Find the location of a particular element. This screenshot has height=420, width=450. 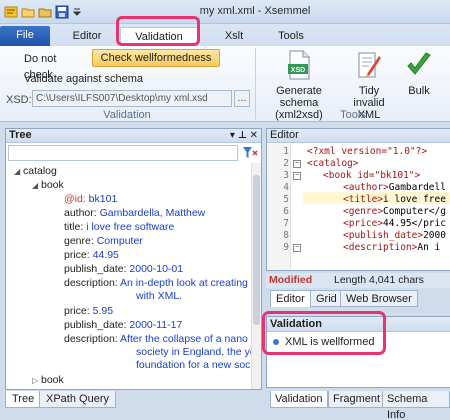

tree-node-author: author: Gambardella, Matthew is located at coordinates (134, 213).